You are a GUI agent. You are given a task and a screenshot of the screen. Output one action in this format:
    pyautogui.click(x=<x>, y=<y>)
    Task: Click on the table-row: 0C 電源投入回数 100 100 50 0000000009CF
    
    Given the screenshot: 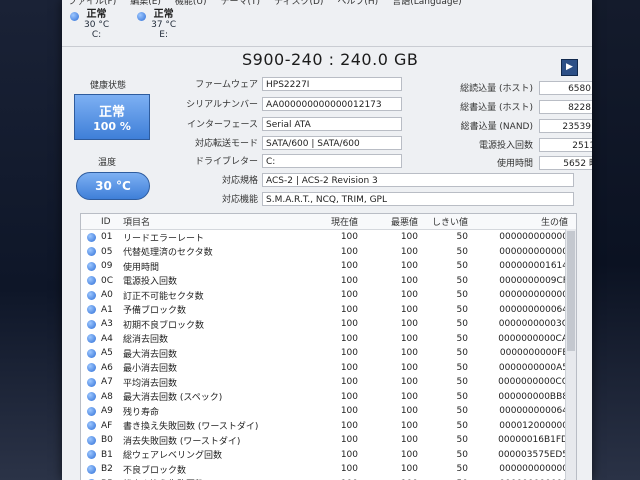 What is the action you would take?
    pyautogui.click(x=328, y=281)
    